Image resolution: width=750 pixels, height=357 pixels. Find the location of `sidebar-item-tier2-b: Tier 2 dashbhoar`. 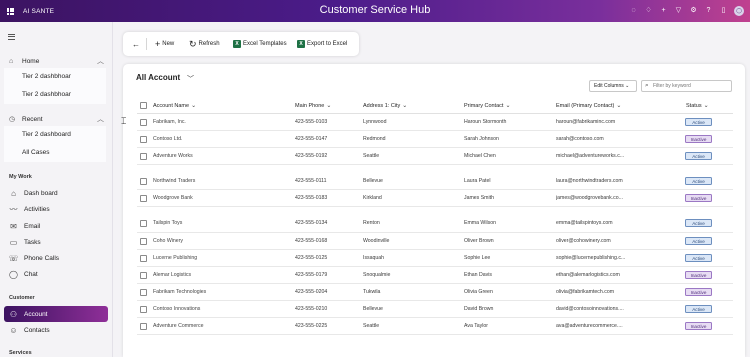

sidebar-item-tier2-b: Tier 2 dashbhoar is located at coordinates (55, 95).